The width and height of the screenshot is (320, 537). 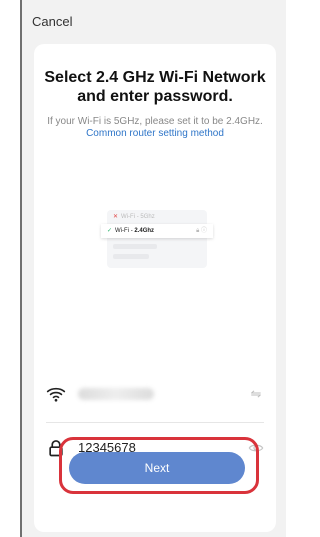 What do you see at coordinates (52, 21) in the screenshot?
I see `cancel-button: Cancel` at bounding box center [52, 21].